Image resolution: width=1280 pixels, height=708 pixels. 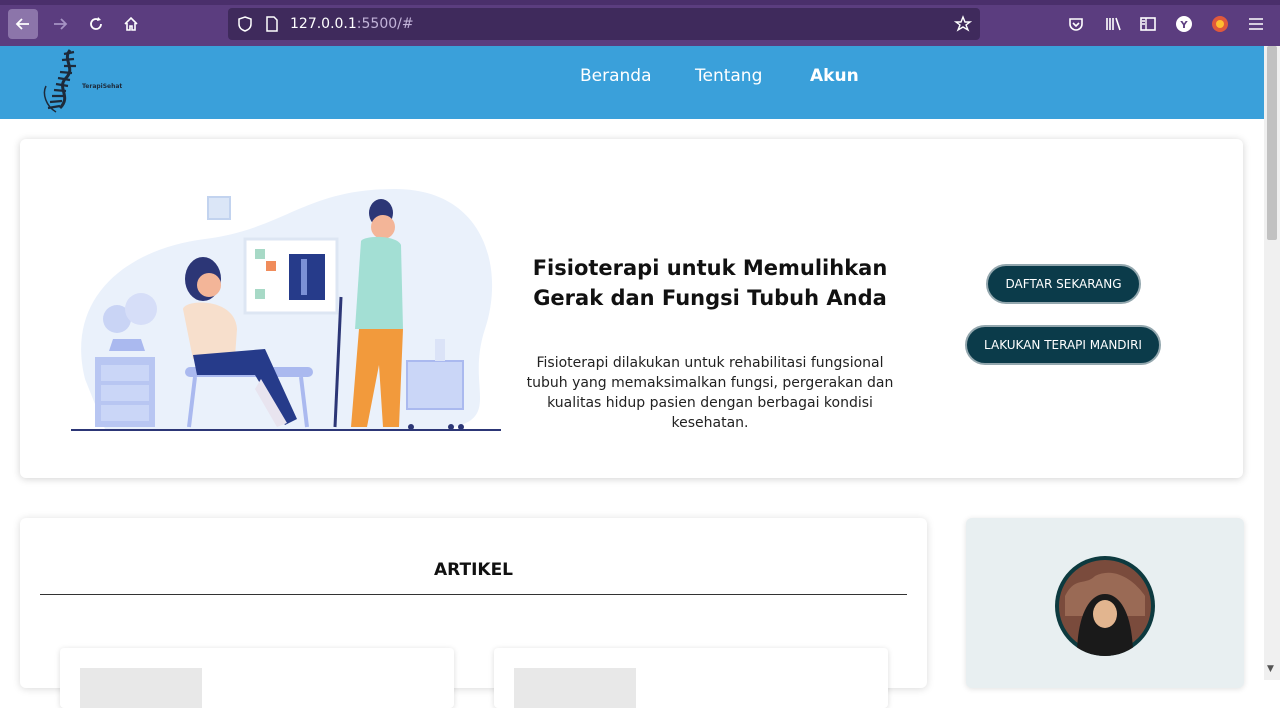 I want to click on address-bar: 127.0.0.1:5500/#, so click(x=604, y=24).